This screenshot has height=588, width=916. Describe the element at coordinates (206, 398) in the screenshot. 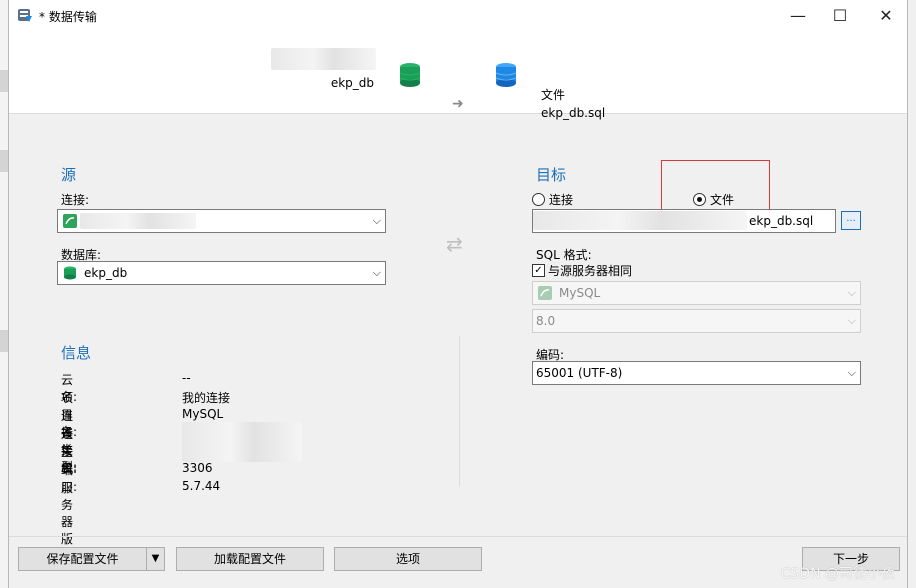

I see `info-value: 我的连接` at that location.